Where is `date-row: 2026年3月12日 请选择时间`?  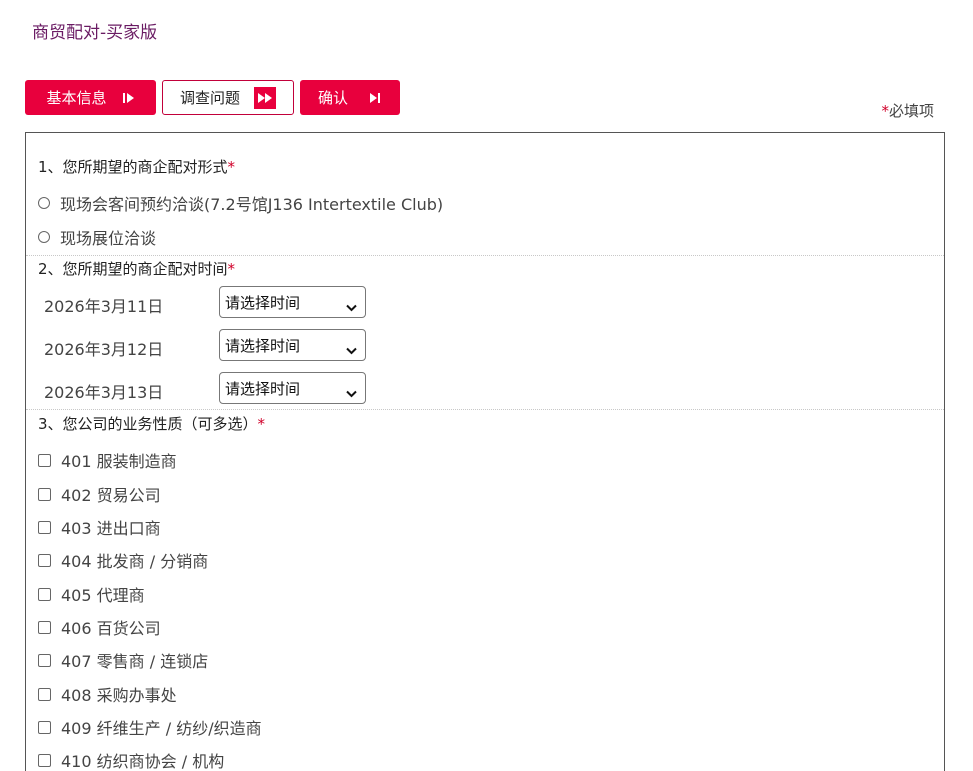
date-row: 2026年3月12日 请选择时间 is located at coordinates (226, 345).